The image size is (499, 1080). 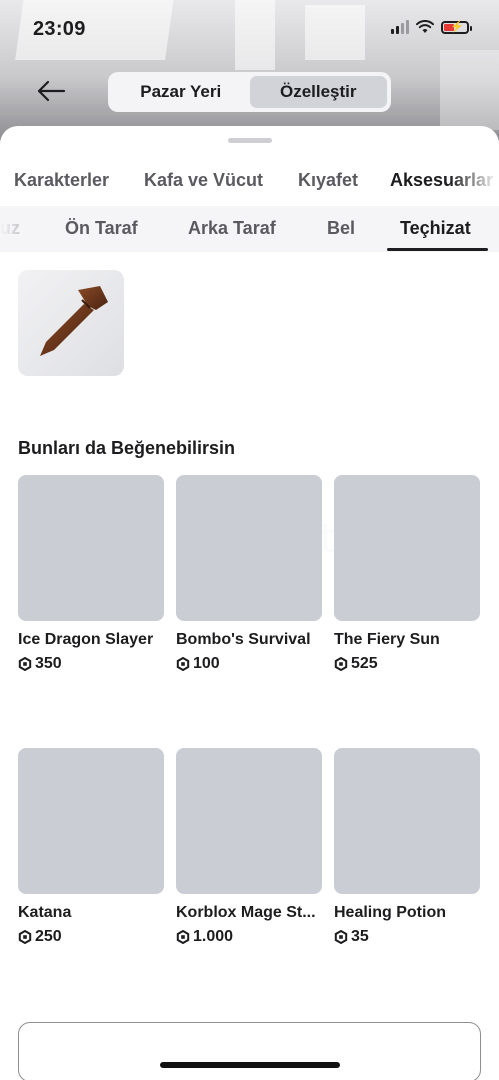 I want to click on equipped-gear-item, so click(x=71, y=323).